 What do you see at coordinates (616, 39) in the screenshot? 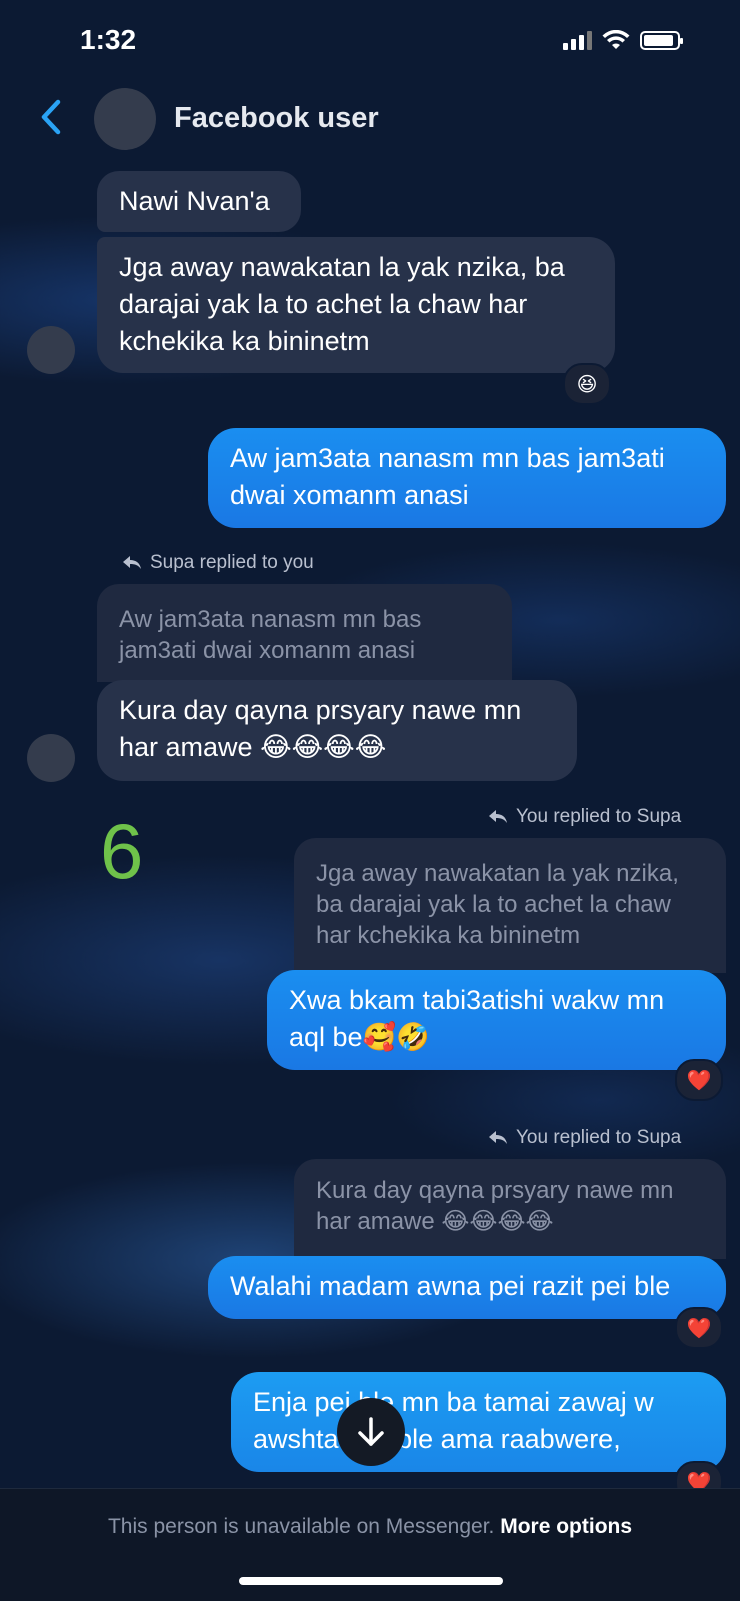
I see `wifi-icon` at bounding box center [616, 39].